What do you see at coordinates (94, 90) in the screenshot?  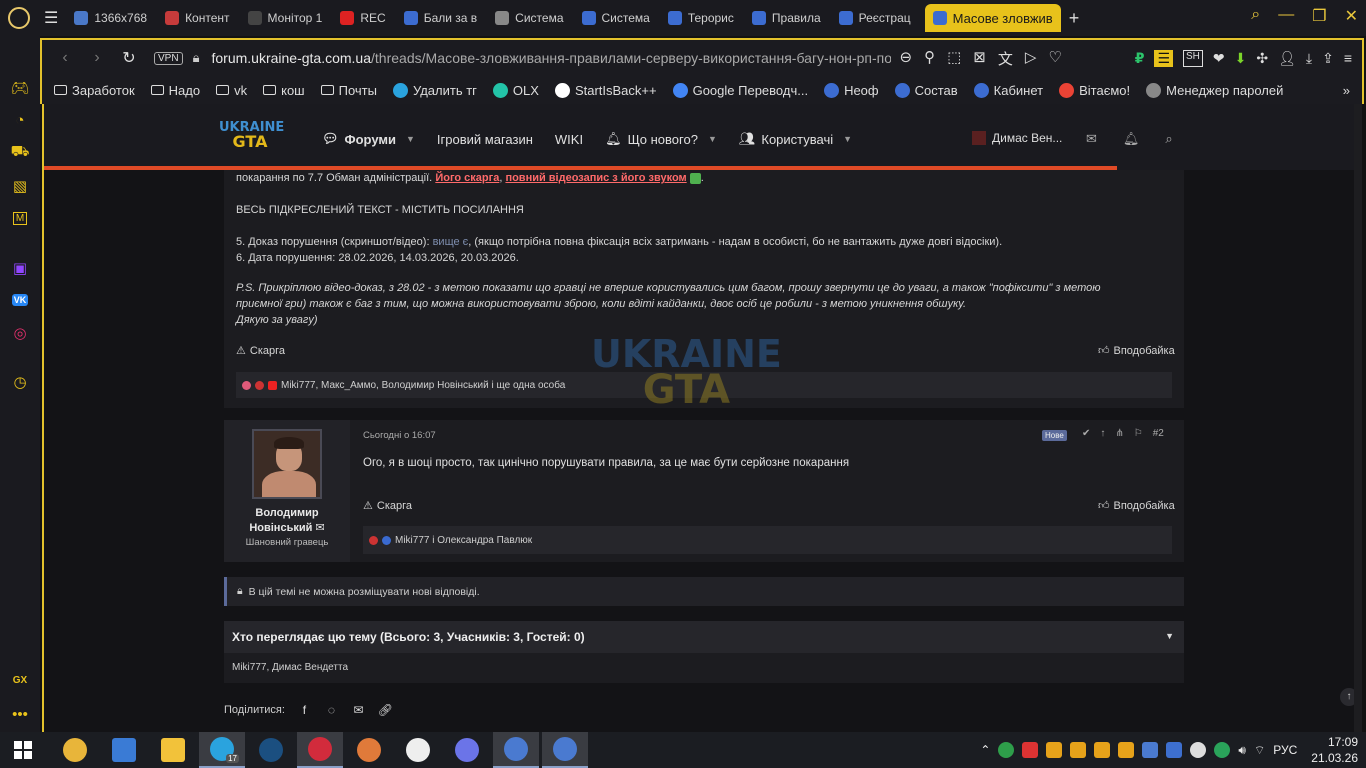 I see `bookmark-item: Заработок` at bounding box center [94, 90].